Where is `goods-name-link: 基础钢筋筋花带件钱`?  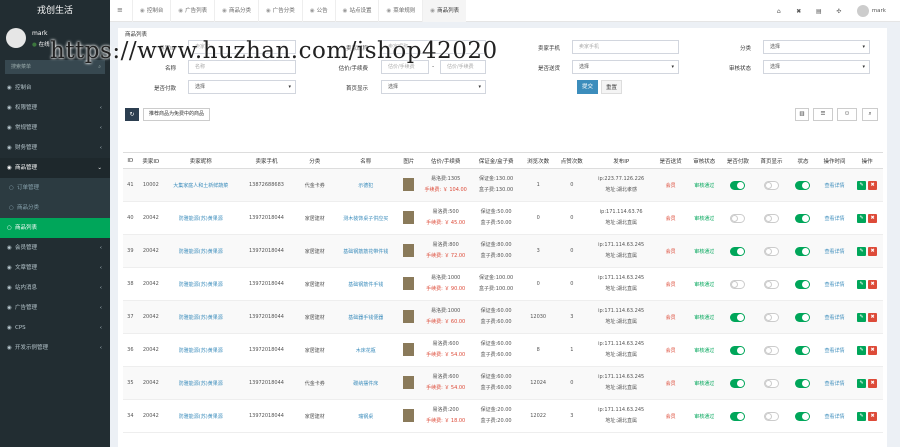
goods-name-link: 基础钢筋筋花带件钱 is located at coordinates (365, 251).